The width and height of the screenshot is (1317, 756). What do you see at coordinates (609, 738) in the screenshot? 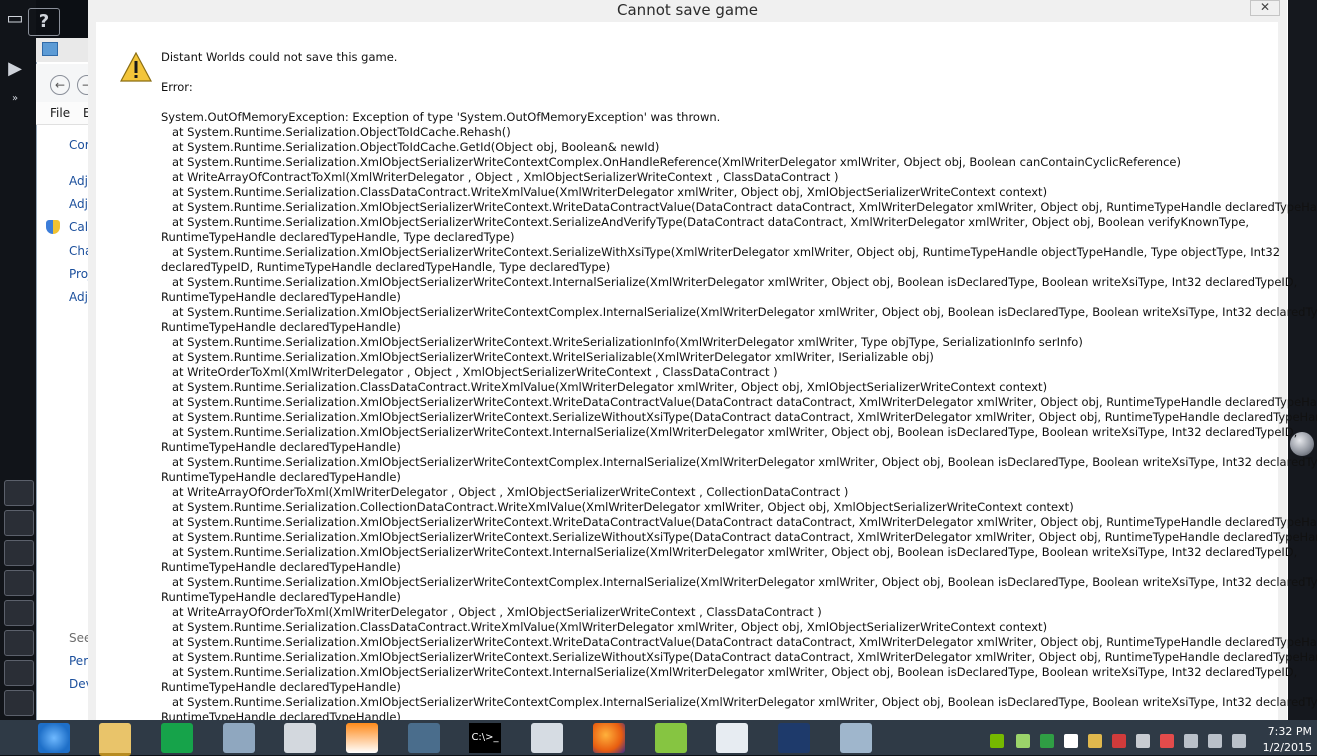
I see `firefox-icon` at bounding box center [609, 738].